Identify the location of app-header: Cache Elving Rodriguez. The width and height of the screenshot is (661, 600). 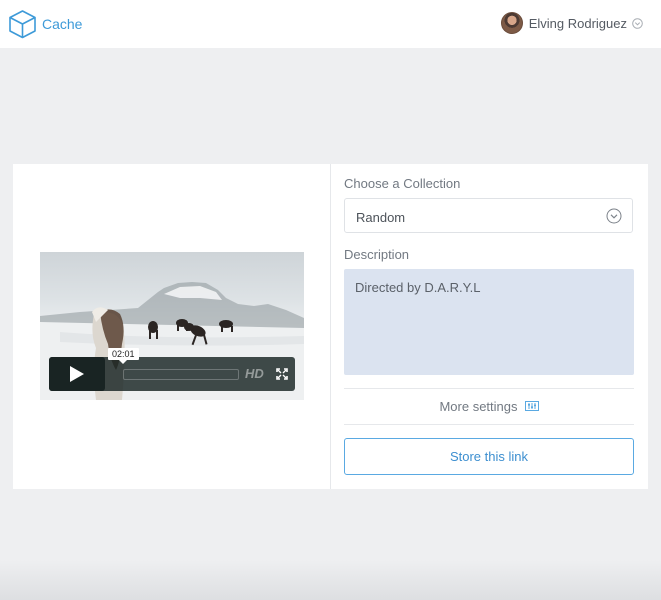
(330, 24).